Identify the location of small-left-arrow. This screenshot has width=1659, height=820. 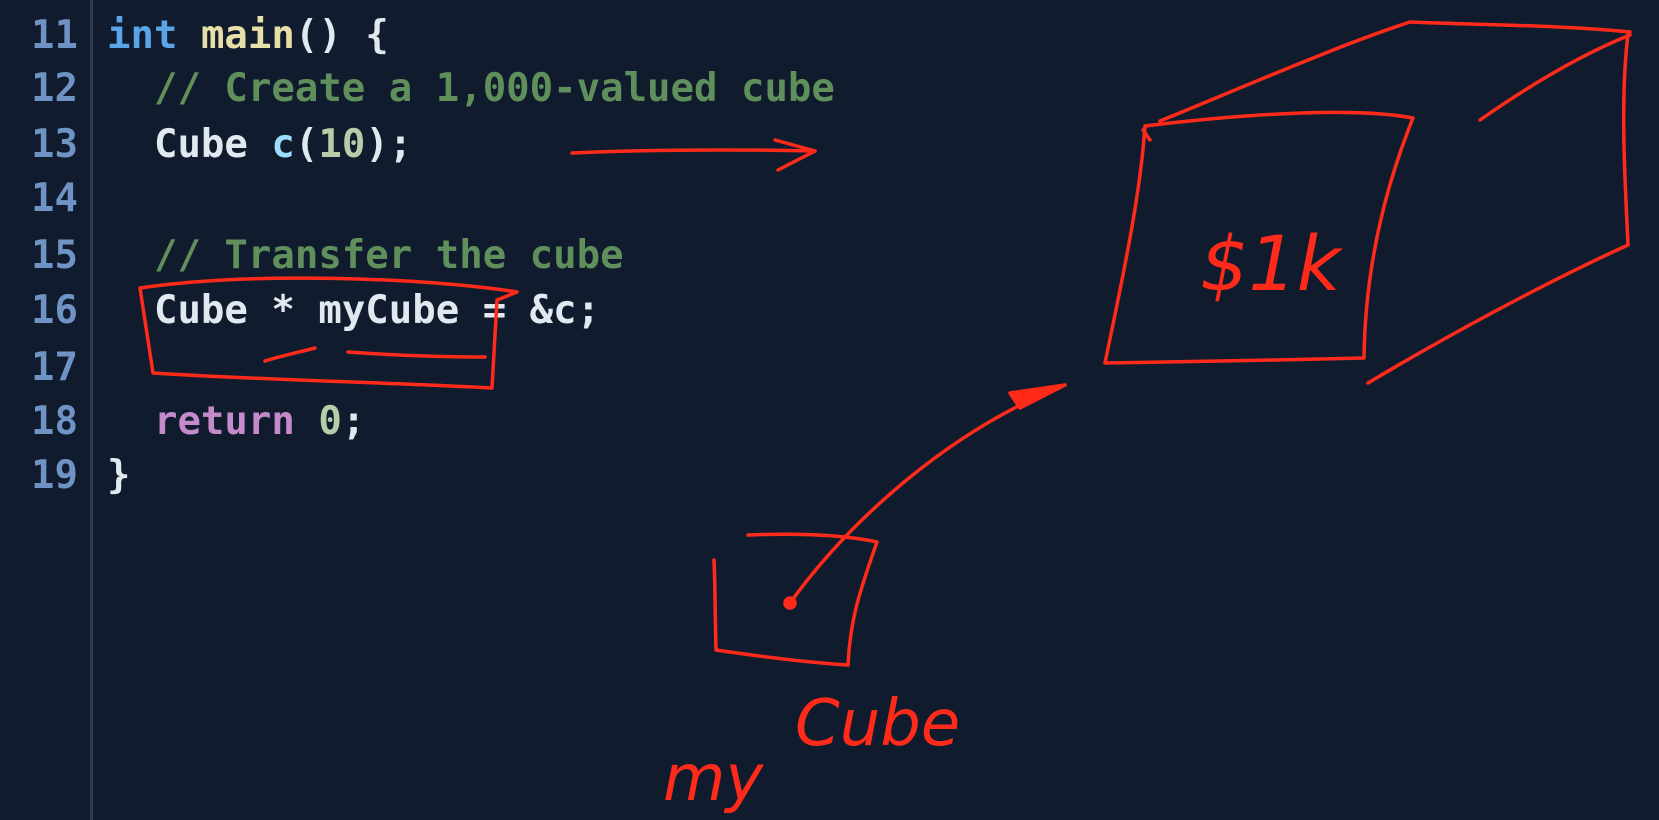
(290, 354).